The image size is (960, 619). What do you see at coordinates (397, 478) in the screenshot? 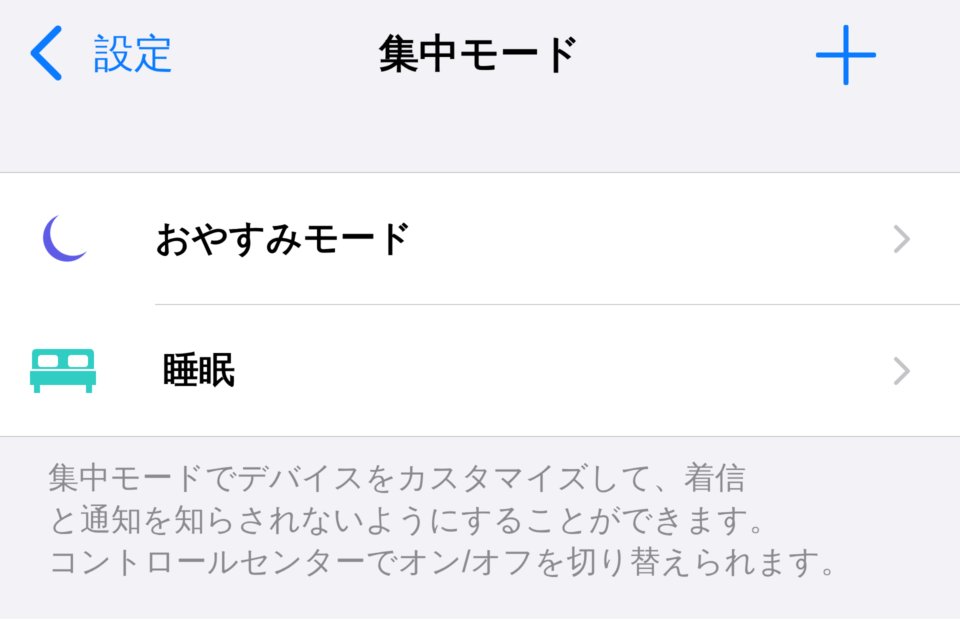
I see `footer-text: 集中モードでデバイスをカスタマイズして、着信` at bounding box center [397, 478].